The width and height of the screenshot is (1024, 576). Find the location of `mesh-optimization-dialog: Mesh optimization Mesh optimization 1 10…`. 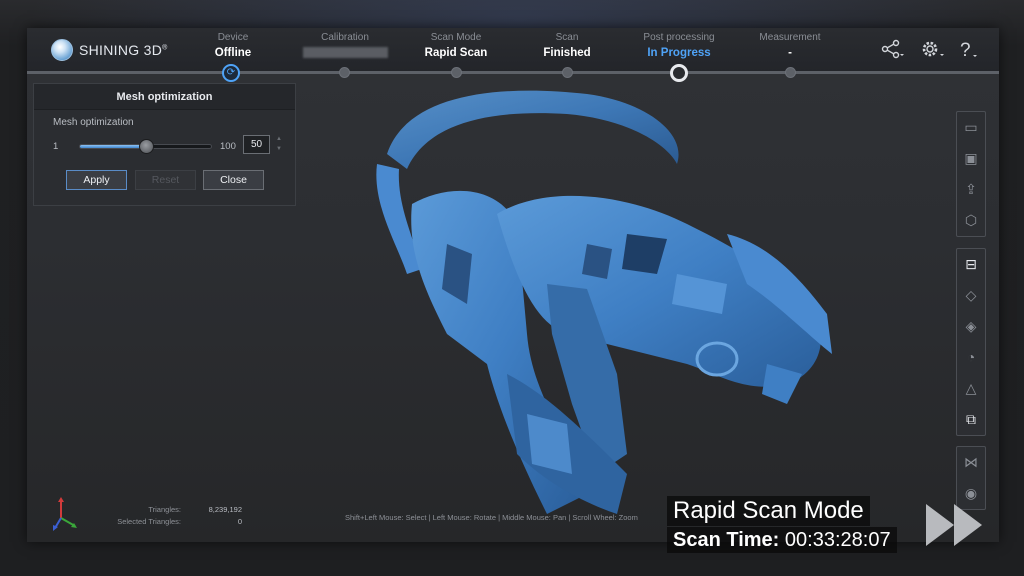

mesh-optimization-dialog: Mesh optimization Mesh optimization 1 10… is located at coordinates (164, 144).